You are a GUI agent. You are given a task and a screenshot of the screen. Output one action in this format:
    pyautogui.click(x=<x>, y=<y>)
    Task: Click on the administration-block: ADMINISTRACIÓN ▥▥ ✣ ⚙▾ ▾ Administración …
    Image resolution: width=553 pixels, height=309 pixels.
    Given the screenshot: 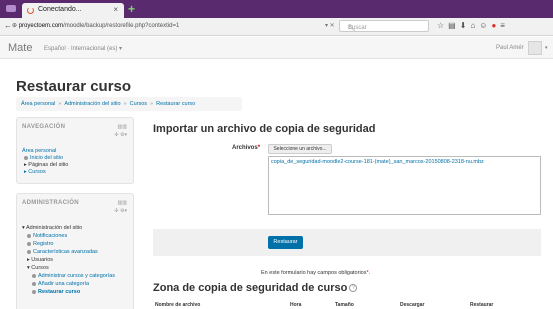 What is the action you would take?
    pyautogui.click(x=75, y=251)
    